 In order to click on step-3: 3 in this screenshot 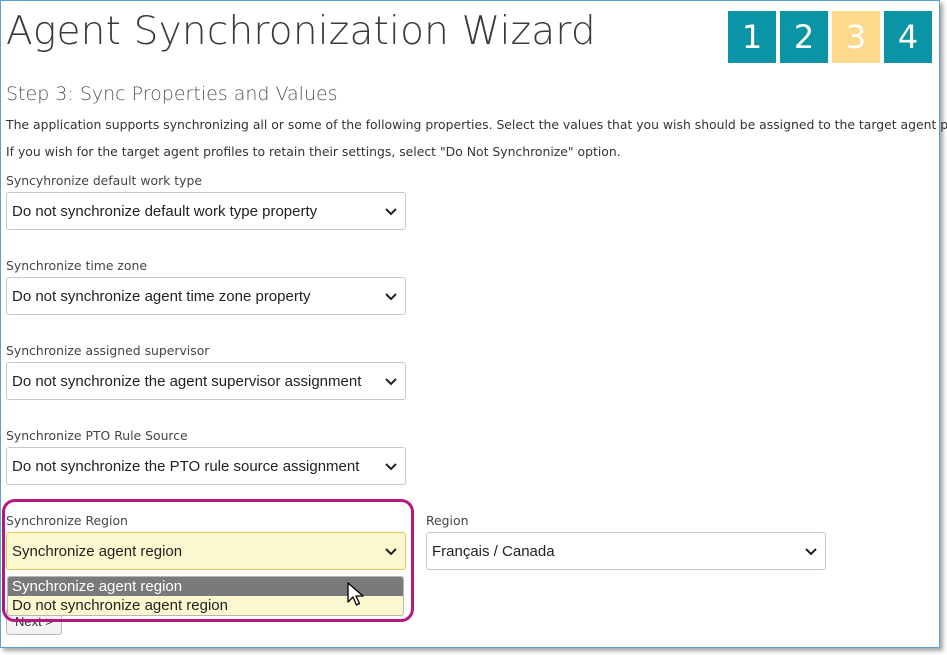, I will do `click(856, 37)`.